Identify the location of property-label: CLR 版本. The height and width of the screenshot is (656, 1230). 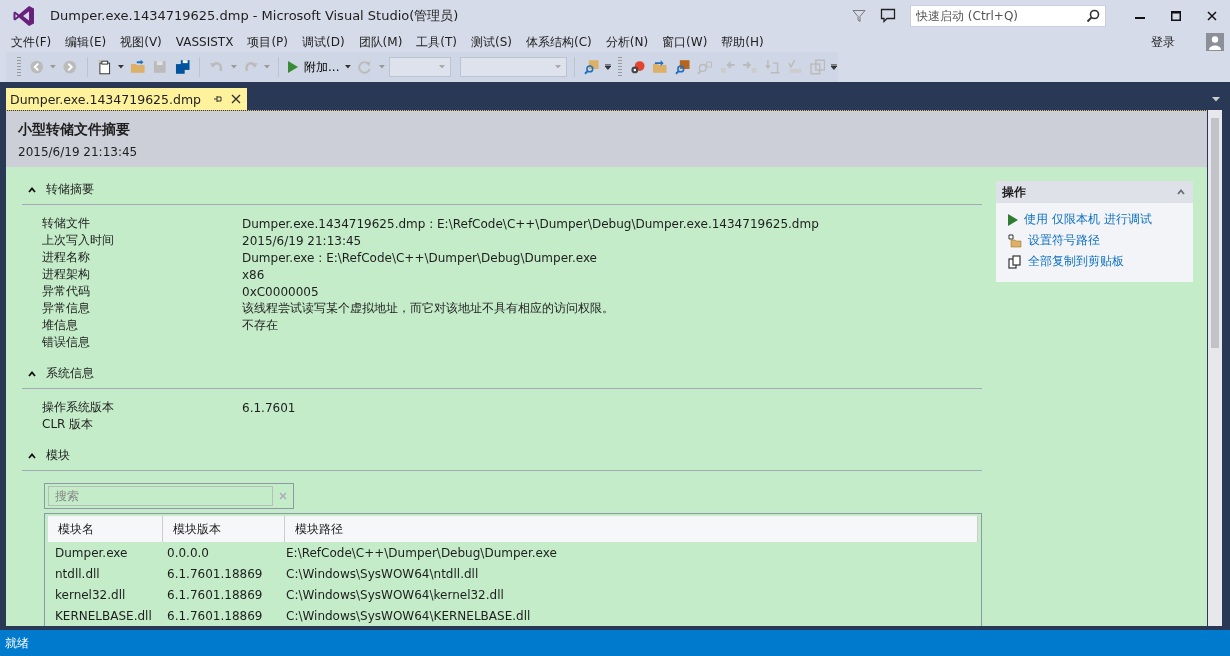
(68, 424).